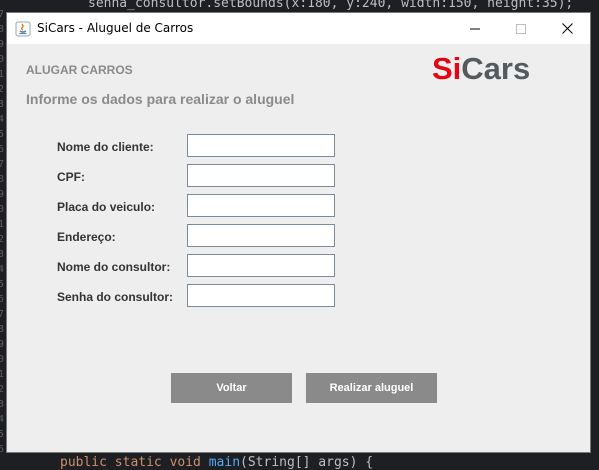 The height and width of the screenshot is (470, 599). What do you see at coordinates (71, 177) in the screenshot?
I see `label-cpf: CPF:` at bounding box center [71, 177].